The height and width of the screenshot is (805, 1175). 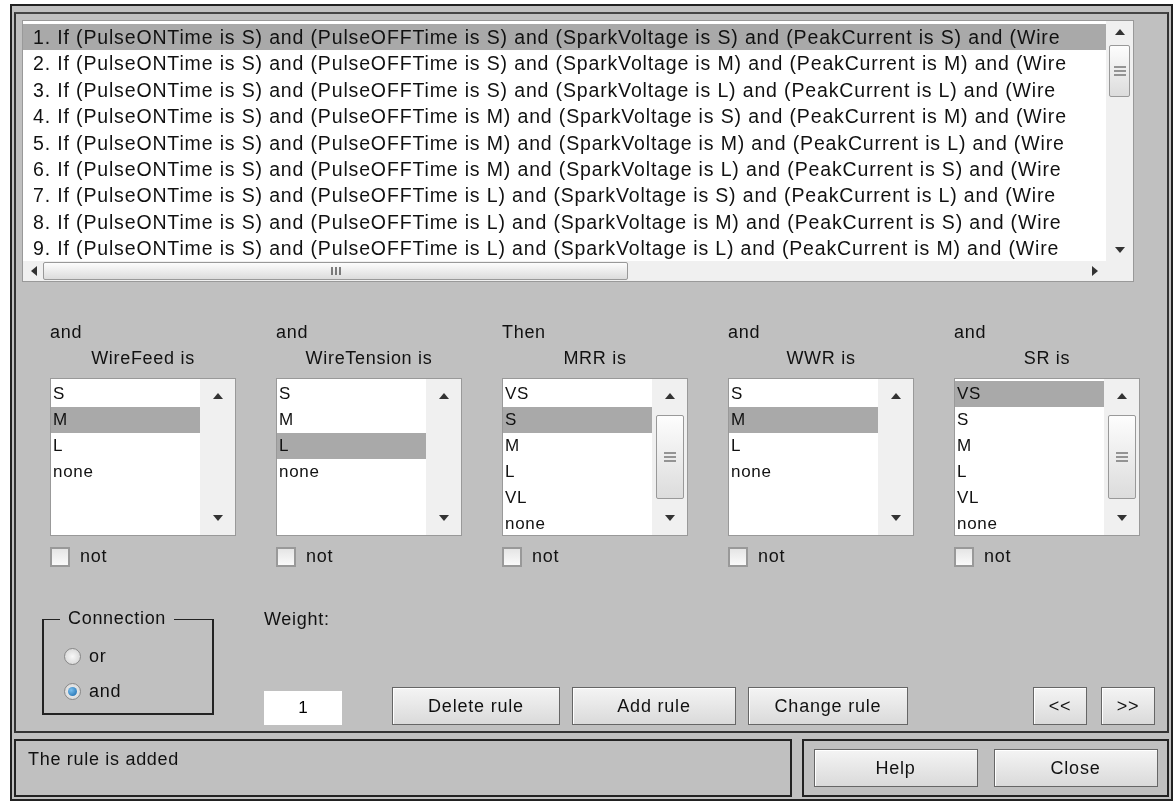 I want to click on navigation-button: <<, so click(x=1060, y=706).